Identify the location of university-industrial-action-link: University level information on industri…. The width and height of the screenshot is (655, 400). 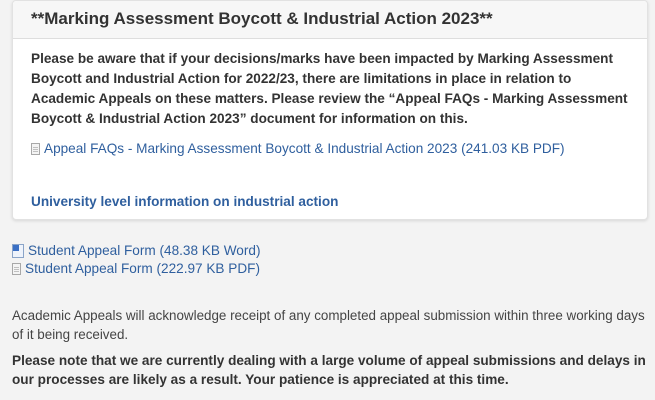
(184, 201).